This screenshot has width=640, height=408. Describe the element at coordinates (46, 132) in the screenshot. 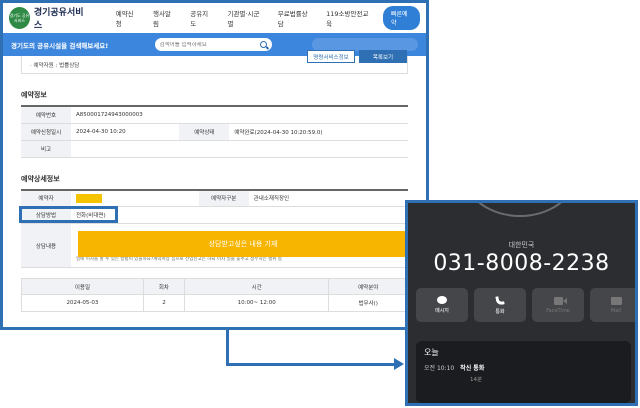

I see `applied-at-label: 예약신청일시` at that location.